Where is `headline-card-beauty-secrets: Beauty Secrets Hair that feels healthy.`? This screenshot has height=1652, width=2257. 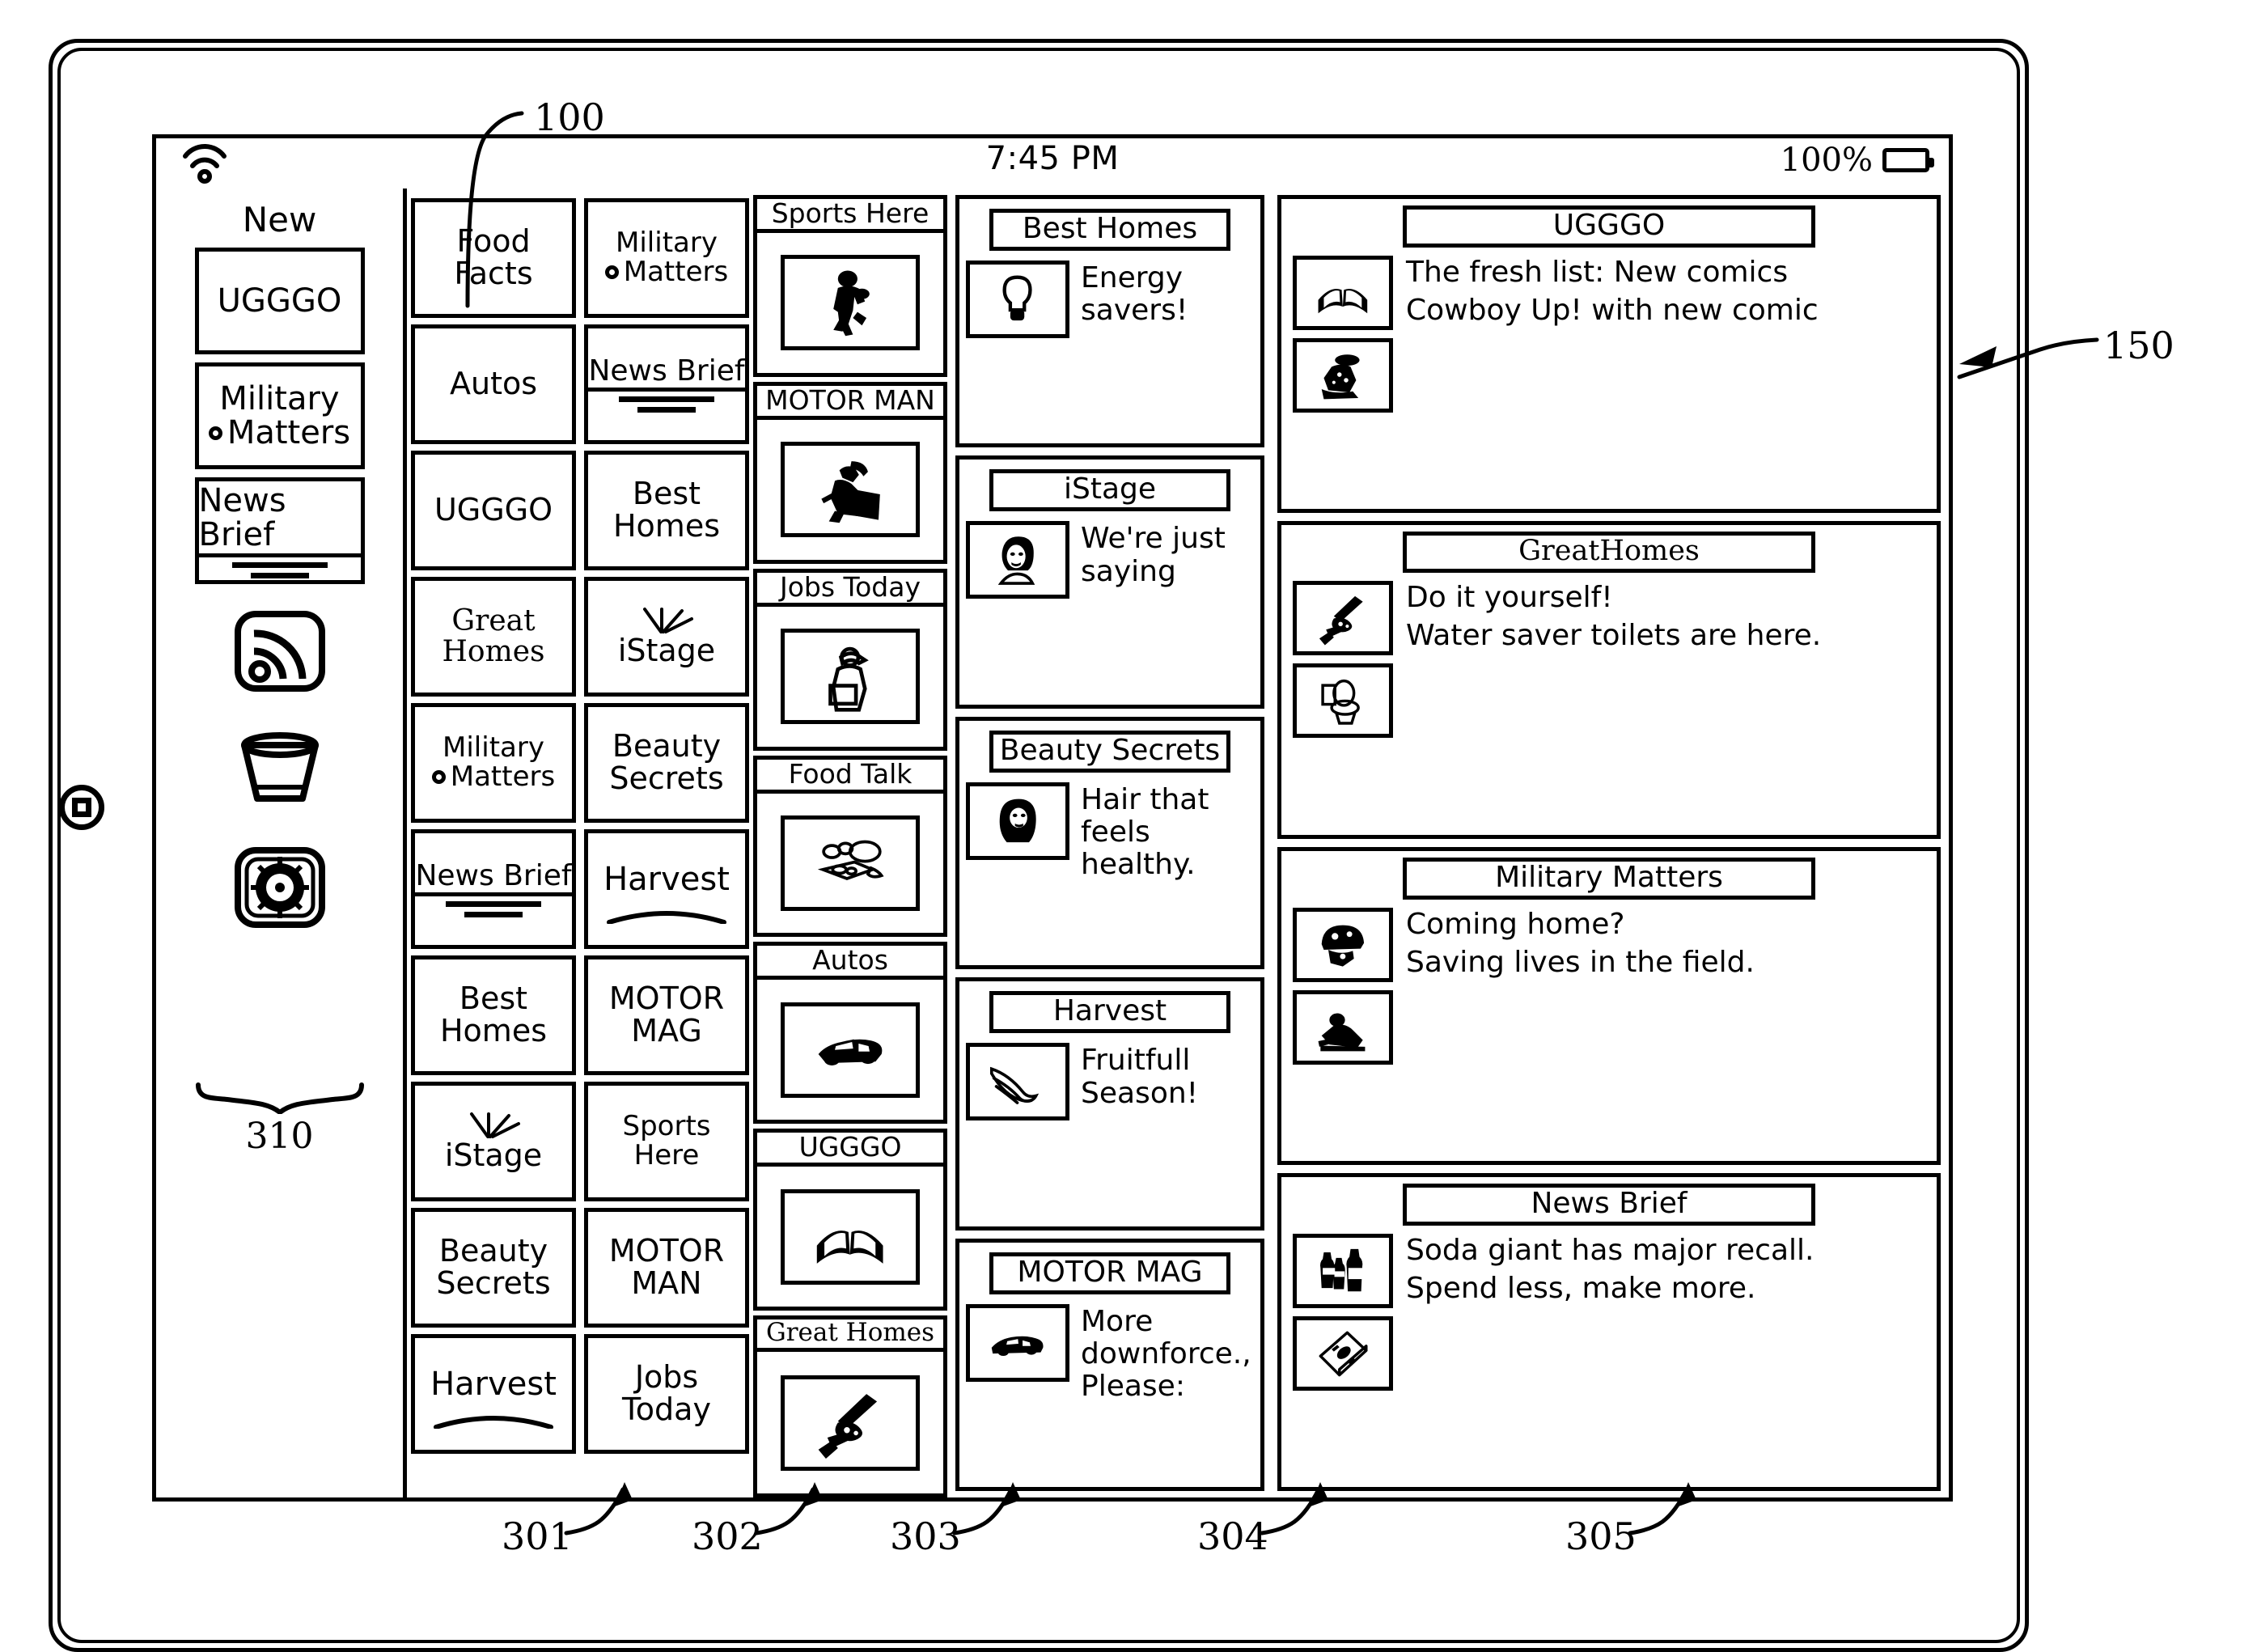 headline-card-beauty-secrets: Beauty Secrets Hair that feels healthy. is located at coordinates (1109, 843).